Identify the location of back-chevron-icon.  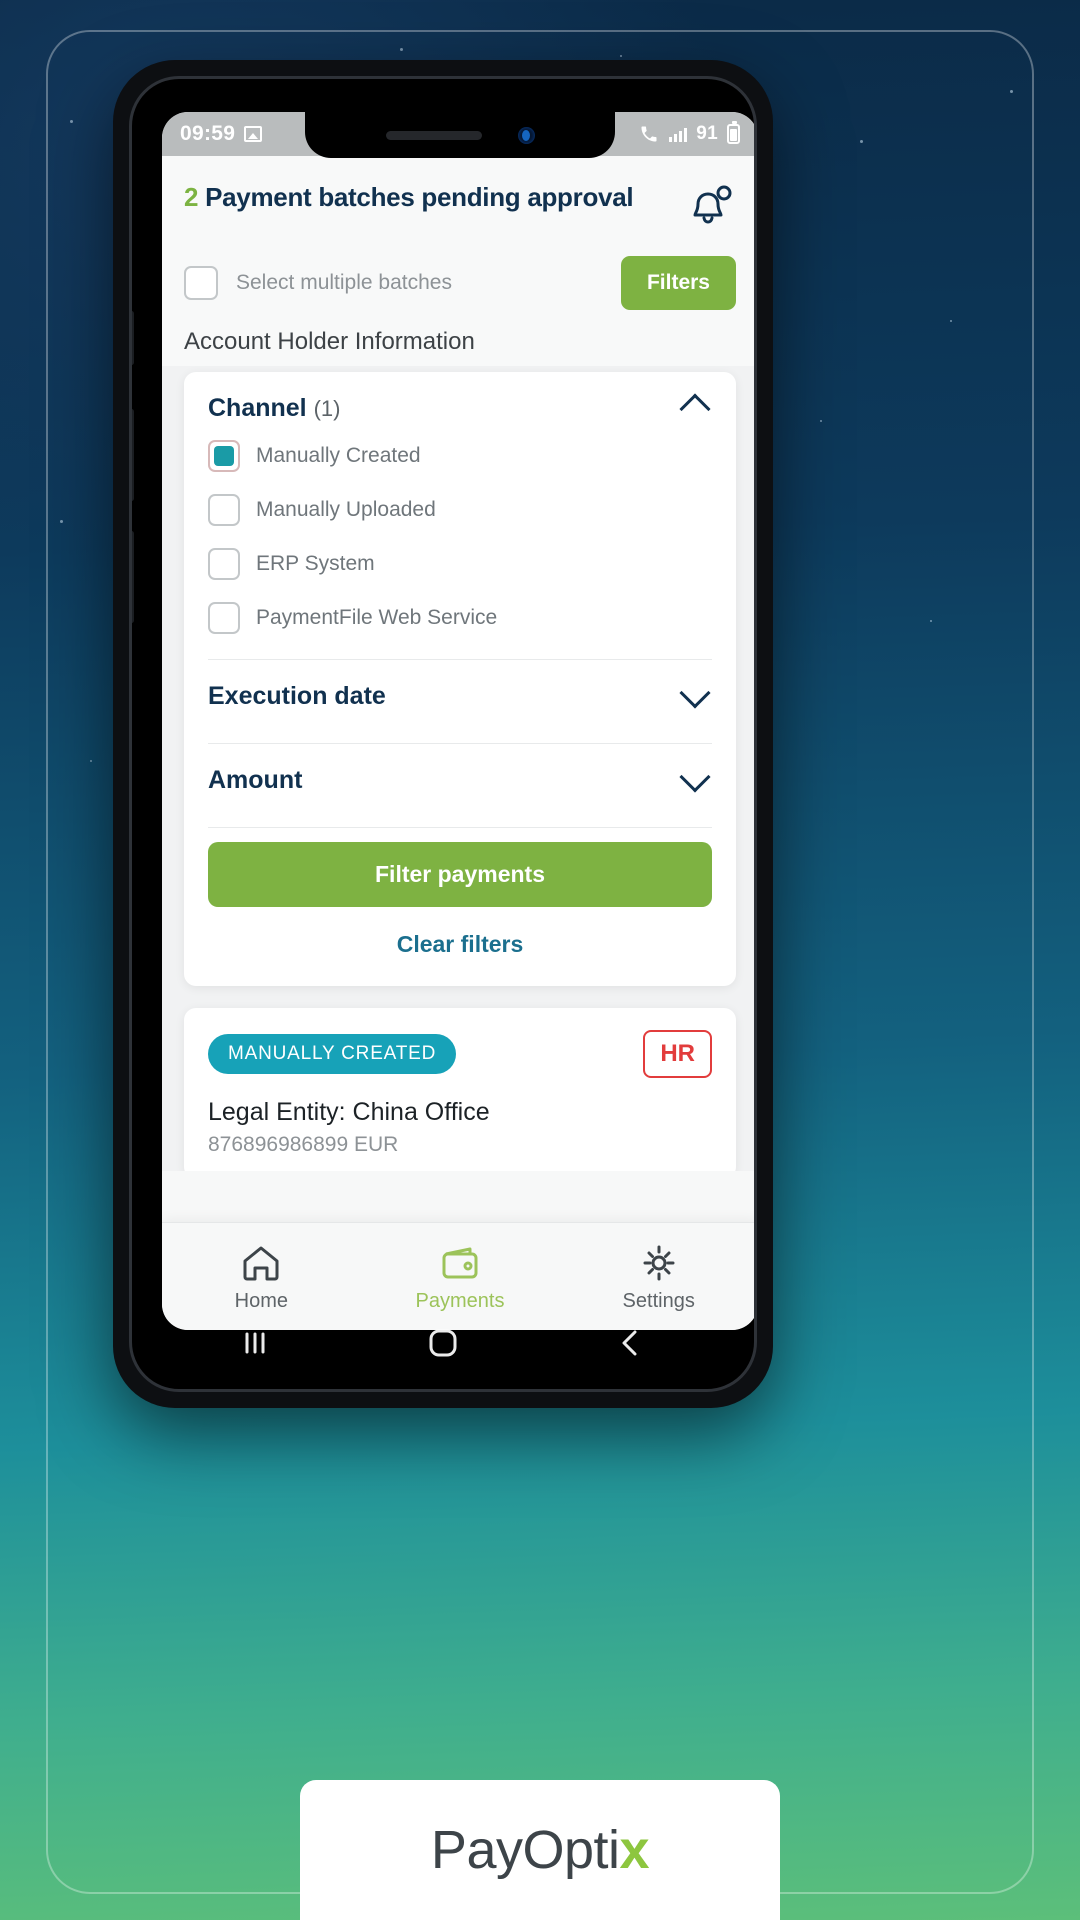
(631, 1343).